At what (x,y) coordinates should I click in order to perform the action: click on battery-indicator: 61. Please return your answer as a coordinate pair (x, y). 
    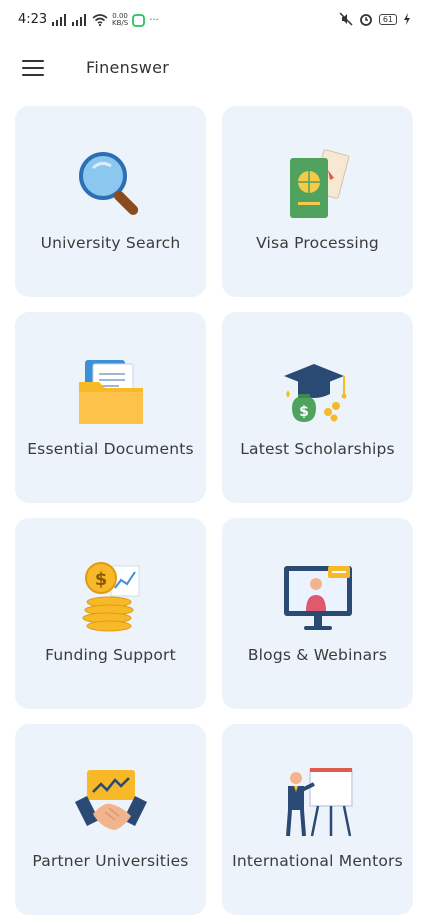
    Looking at the image, I should click on (387, 19).